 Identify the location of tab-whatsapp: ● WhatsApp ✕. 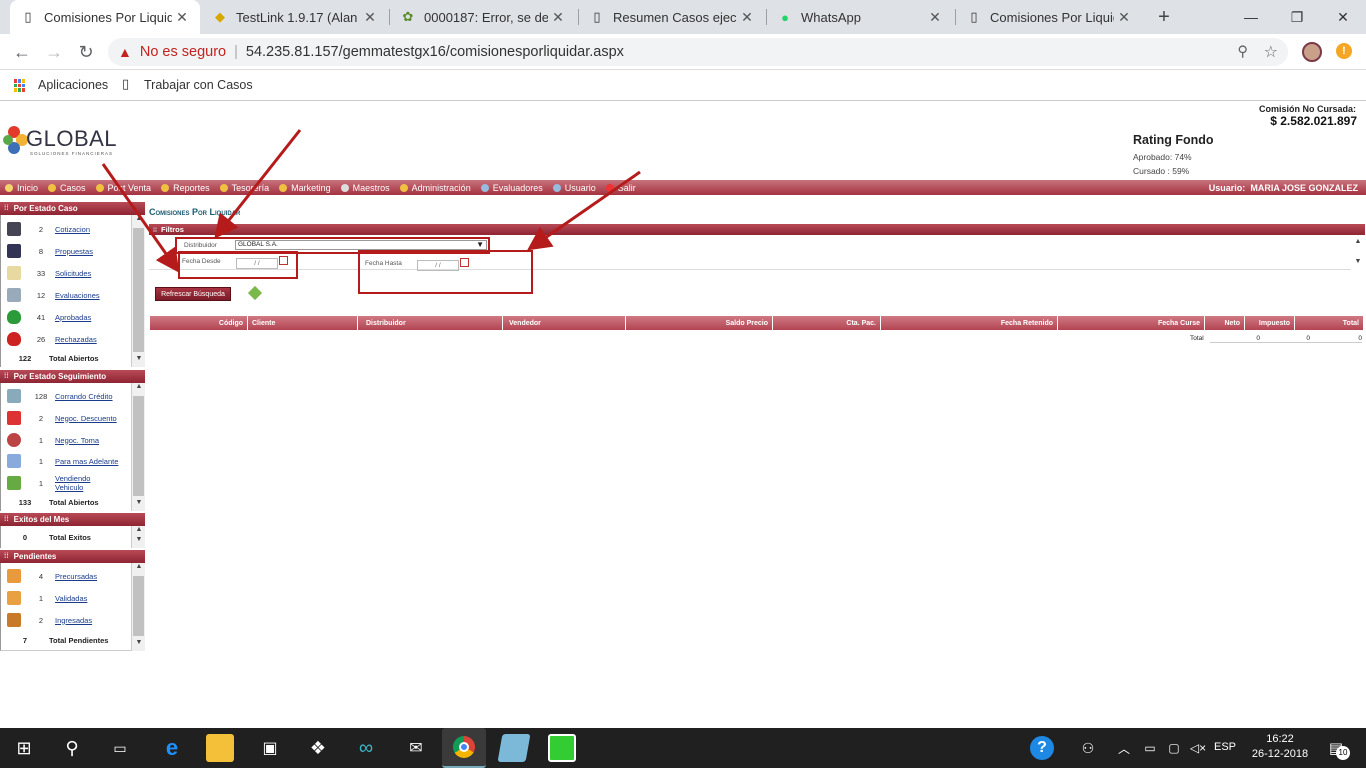
(860, 17).